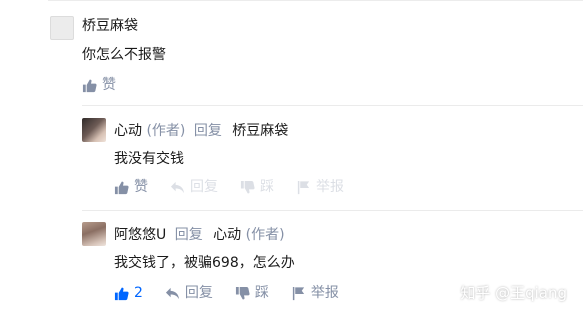  What do you see at coordinates (204, 263) in the screenshot?
I see `comment-text: 我交钱了，被骗698，怎么办` at bounding box center [204, 263].